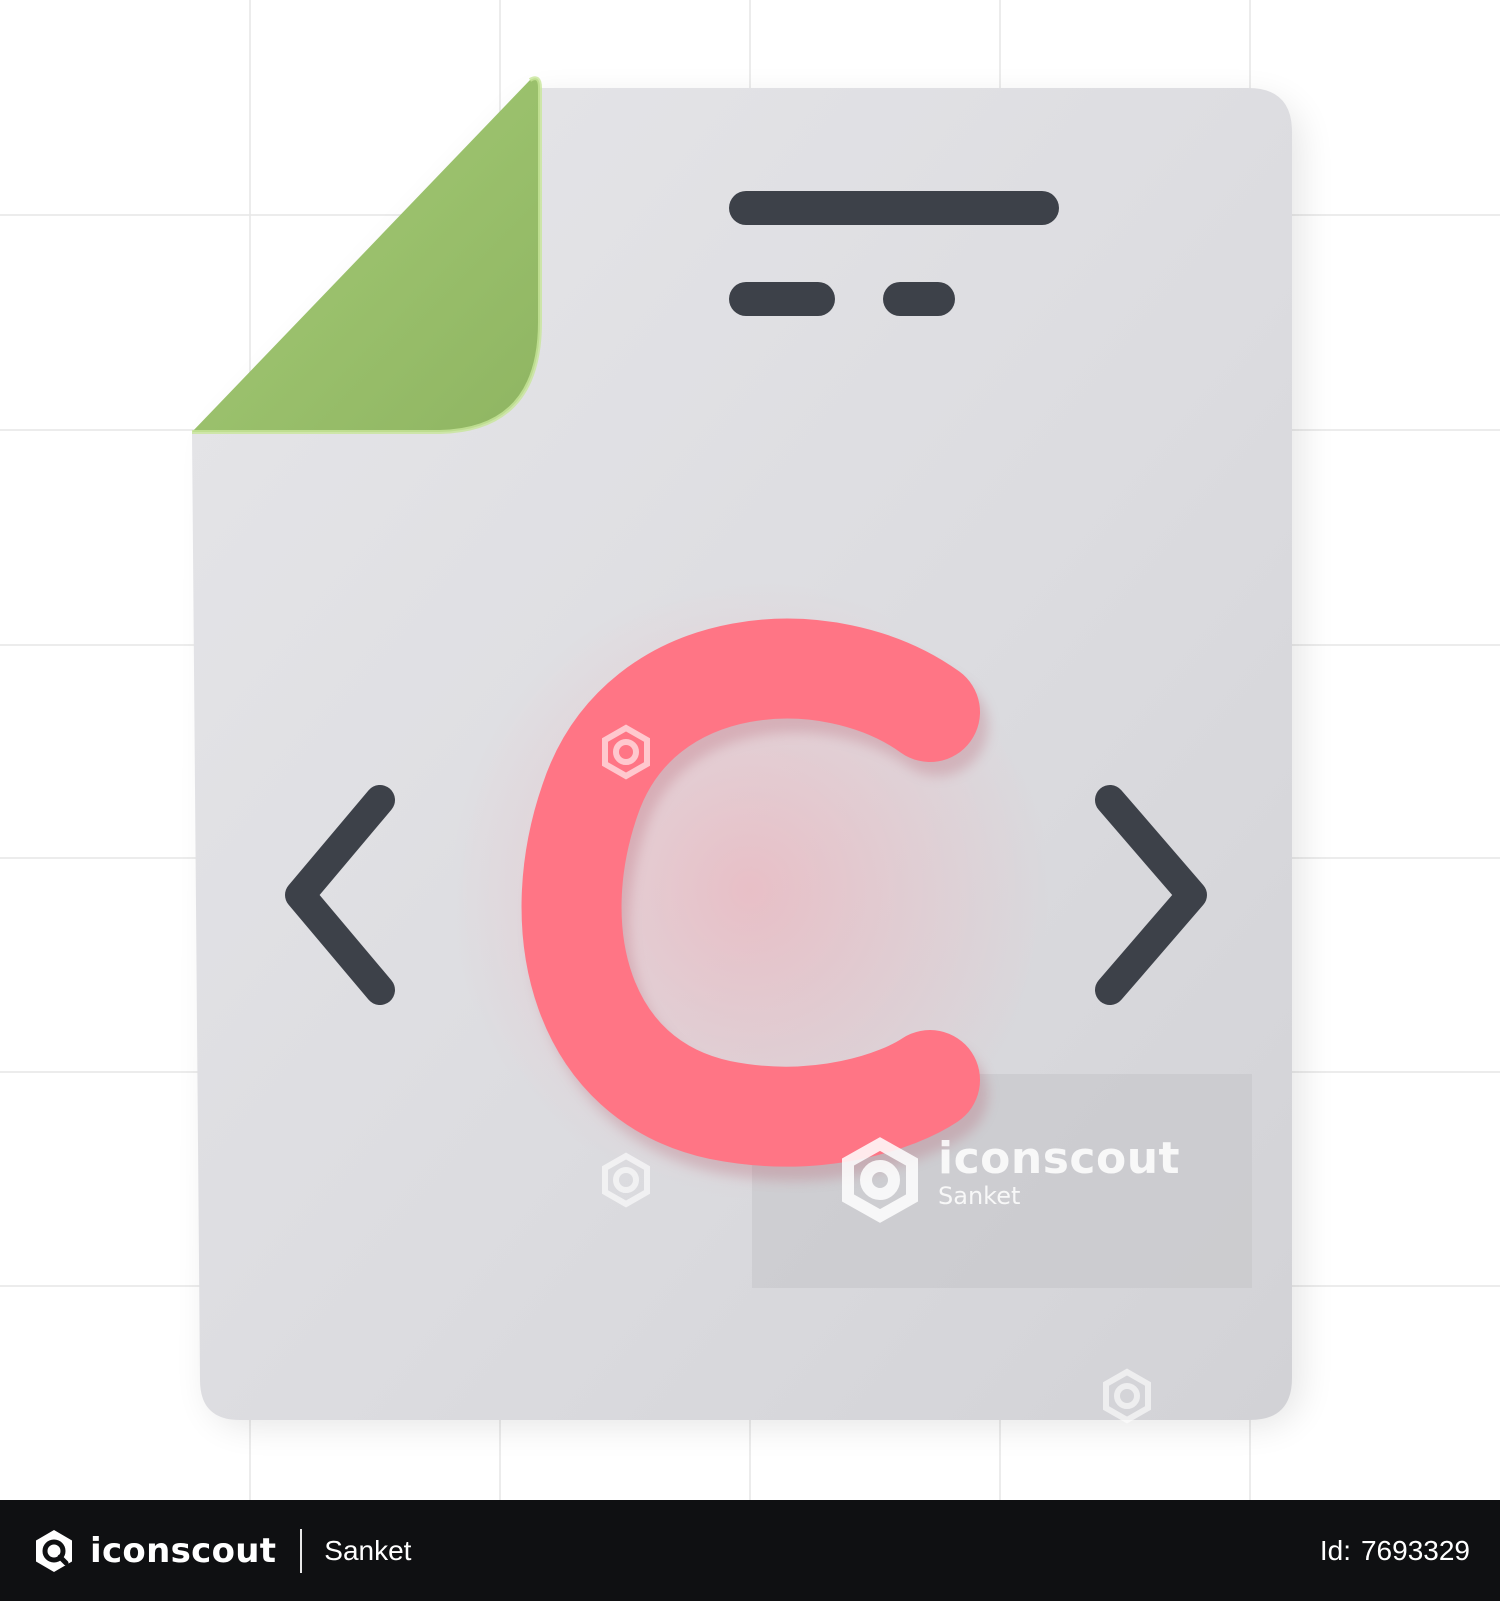  Describe the element at coordinates (979, 1196) in the screenshot. I see `watermark-author: Sanket` at that location.